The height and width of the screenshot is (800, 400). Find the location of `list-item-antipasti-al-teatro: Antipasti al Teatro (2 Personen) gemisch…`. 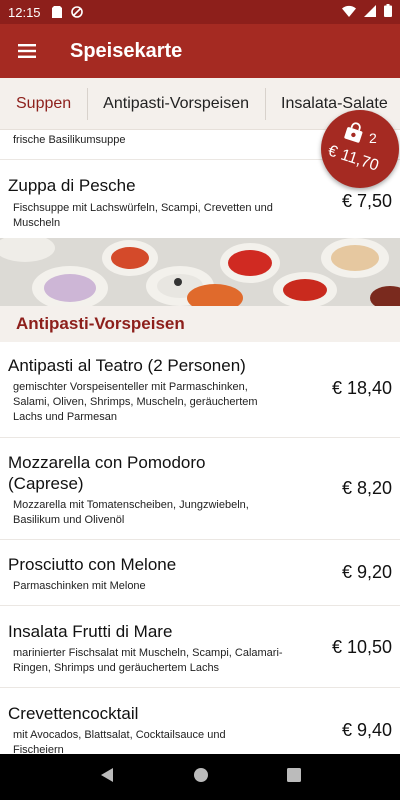

list-item-antipasti-al-teatro: Antipasti al Teatro (2 Personen) gemisch… is located at coordinates (200, 390).